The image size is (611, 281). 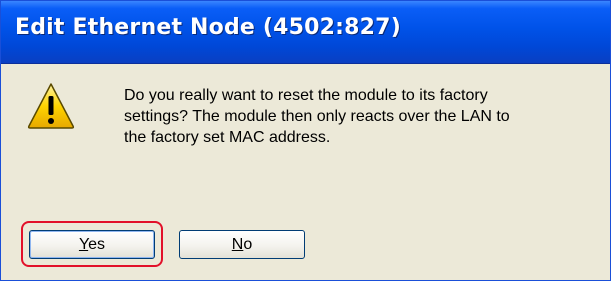 What do you see at coordinates (305, 205) in the screenshot?
I see `divider` at bounding box center [305, 205].